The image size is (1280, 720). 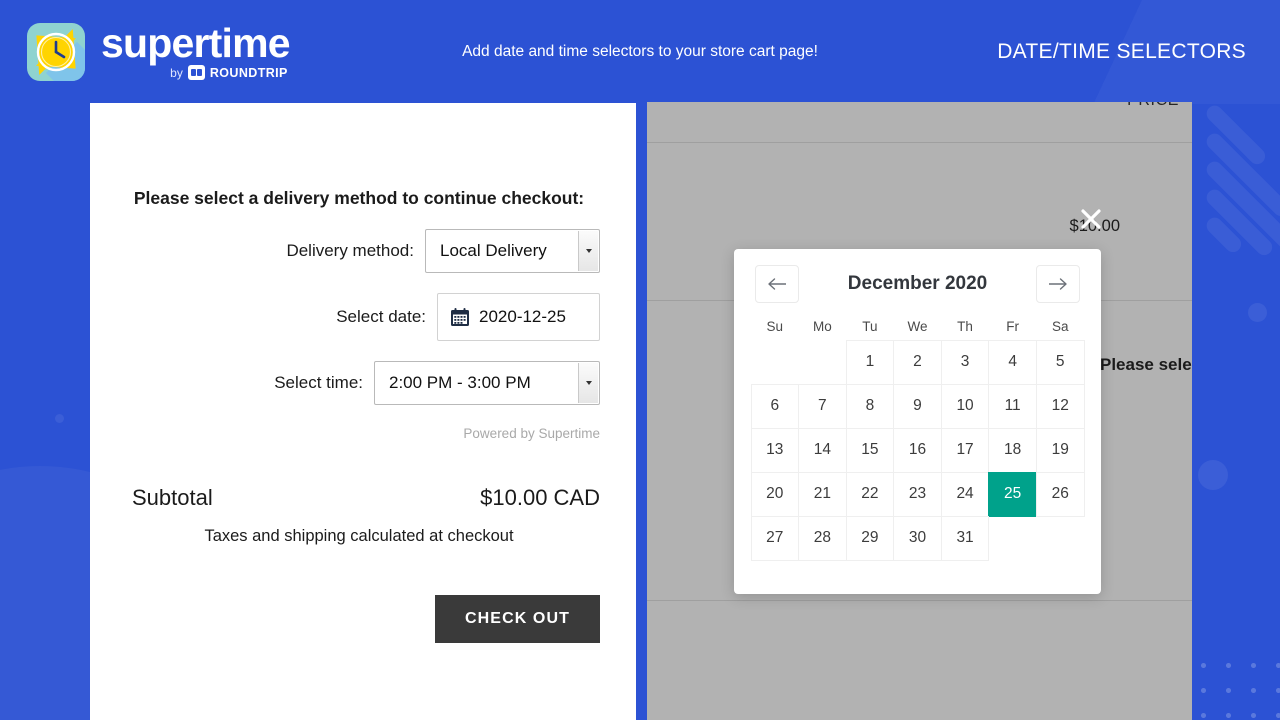 I want to click on next-month-button, so click(x=1058, y=284).